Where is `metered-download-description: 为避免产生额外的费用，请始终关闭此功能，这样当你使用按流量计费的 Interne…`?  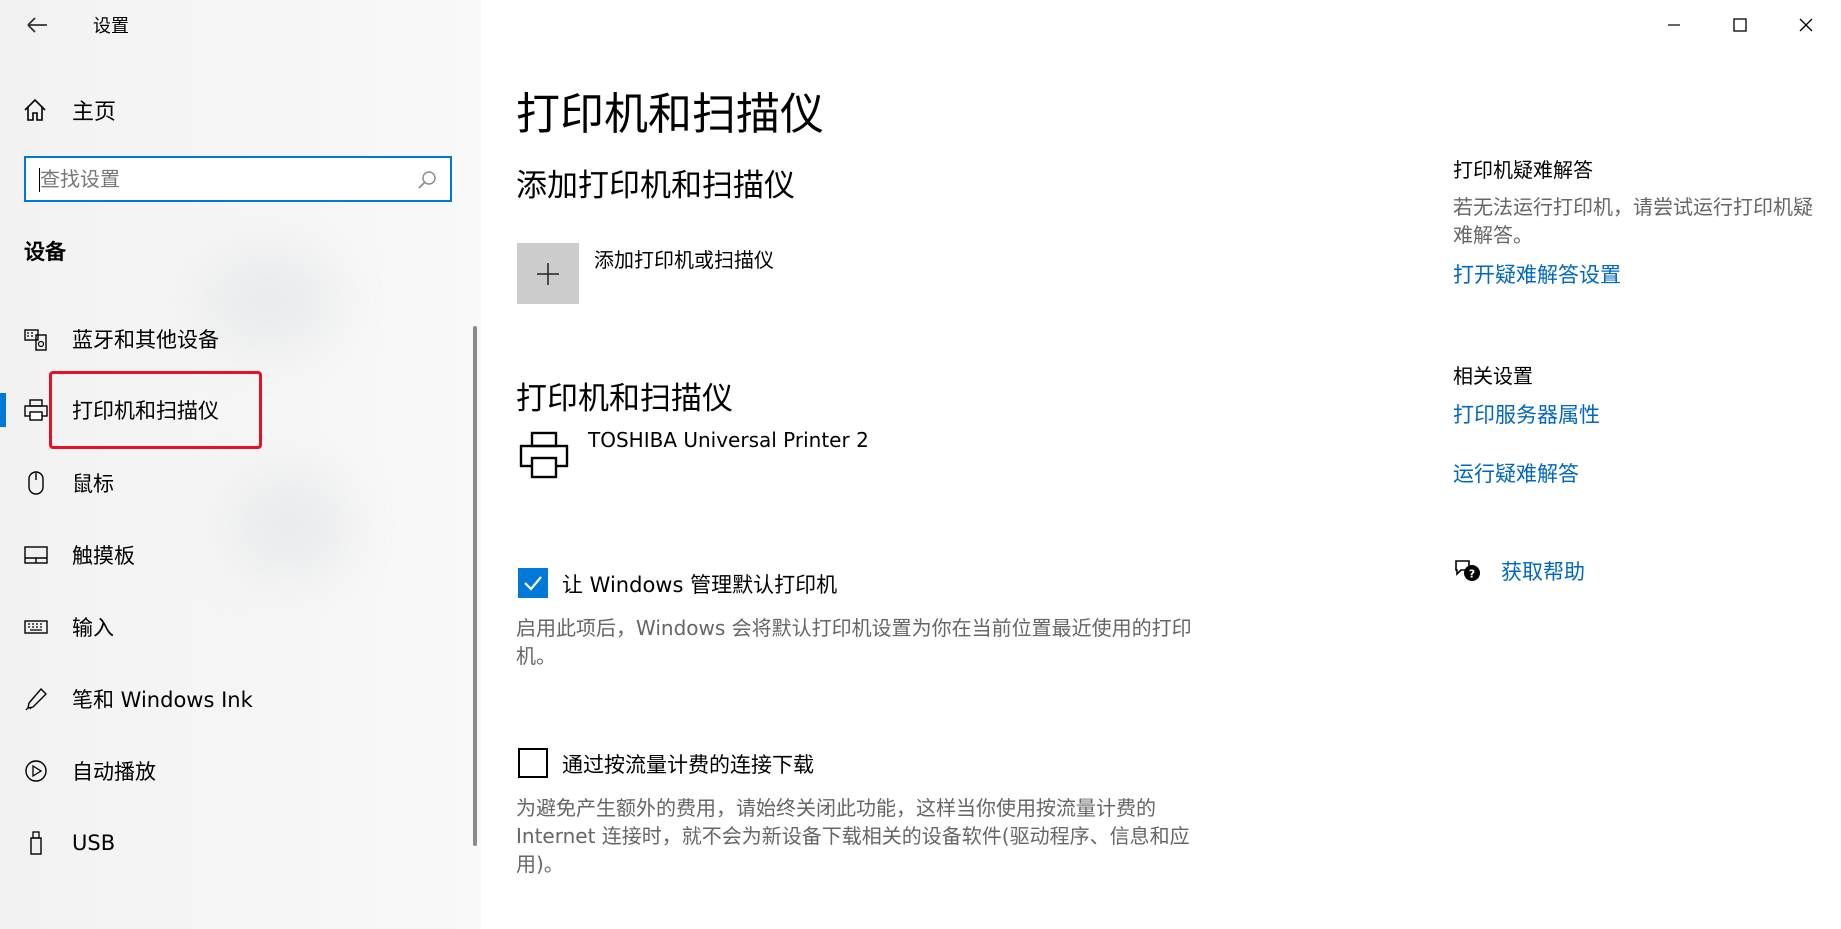 metered-download-description: 为避免产生额外的费用，请始终关闭此功能，这样当你使用按流量计费的 Interne… is located at coordinates (853, 836).